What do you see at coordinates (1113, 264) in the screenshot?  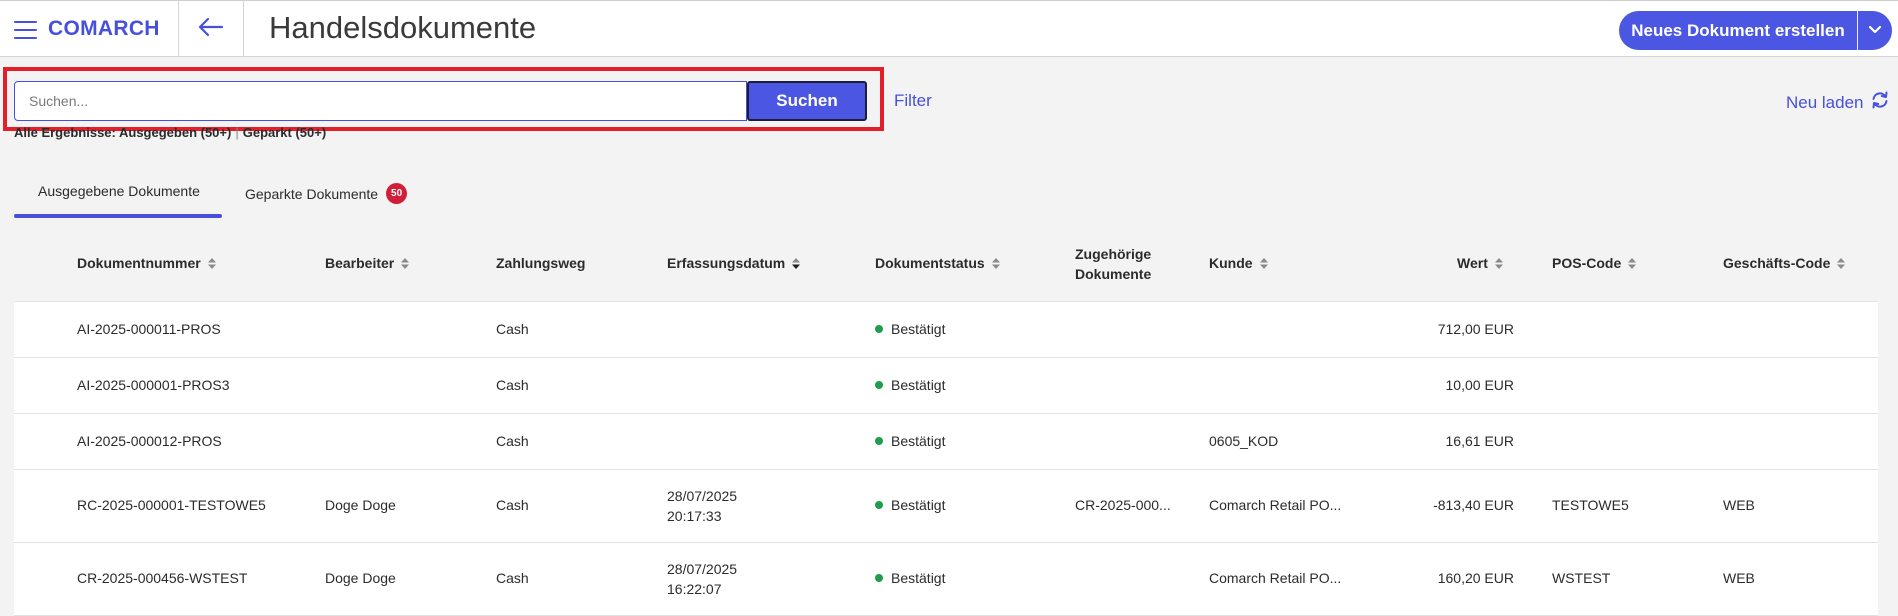 I see `column-header-related-documents: Zugehörige Dokumente` at bounding box center [1113, 264].